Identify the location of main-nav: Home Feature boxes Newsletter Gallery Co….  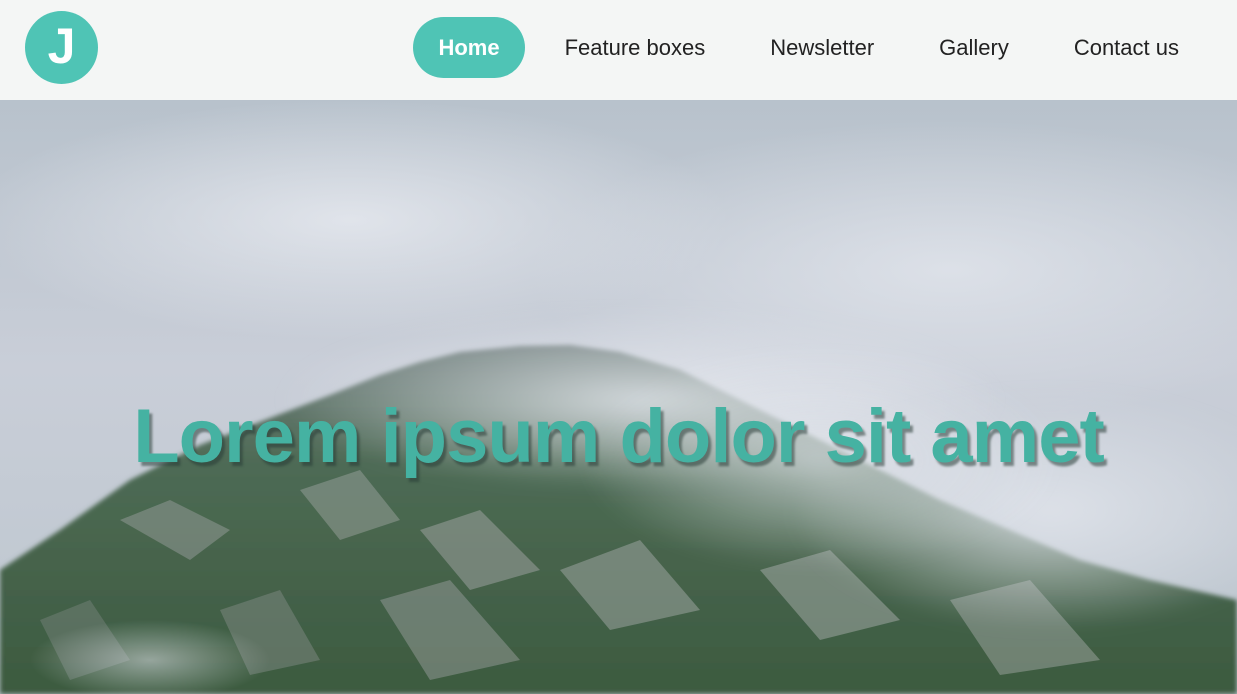
(801, 47).